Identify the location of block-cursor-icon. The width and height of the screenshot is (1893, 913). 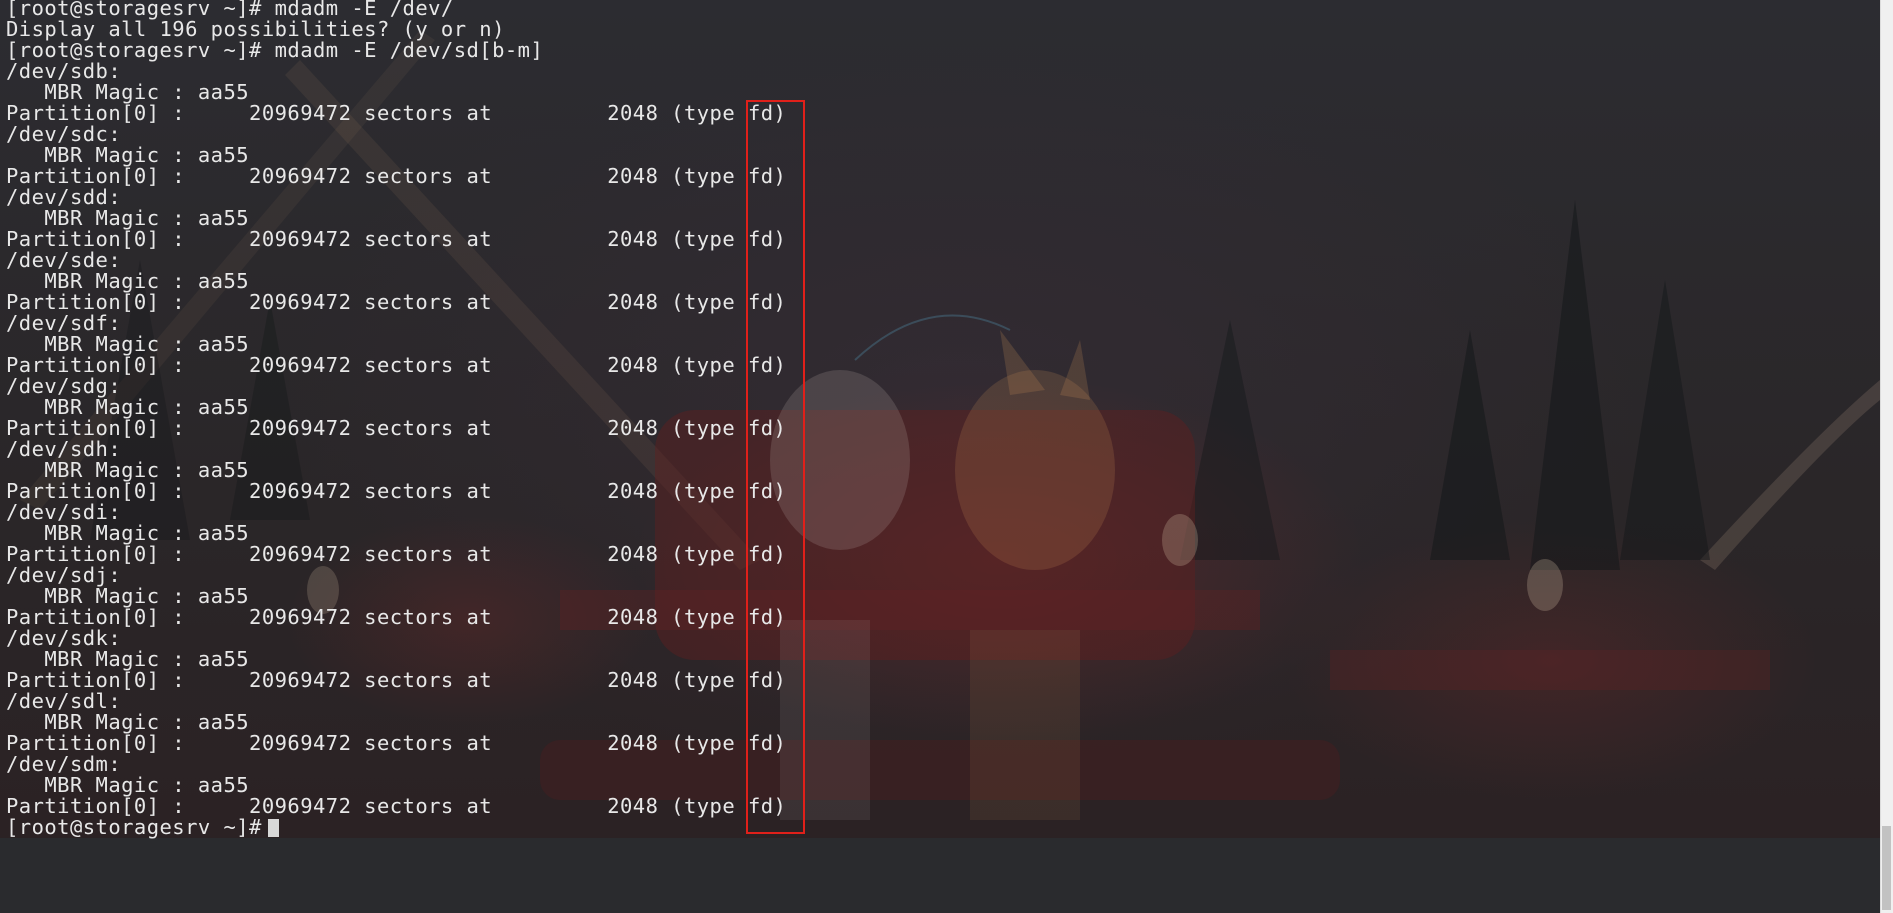
(273, 828).